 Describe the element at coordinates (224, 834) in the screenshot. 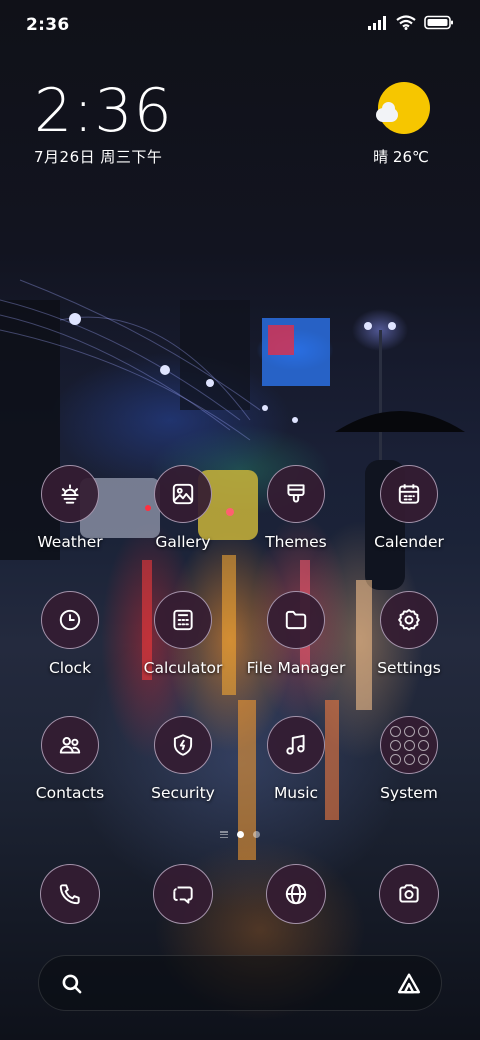

I see `page-list-icon` at that location.